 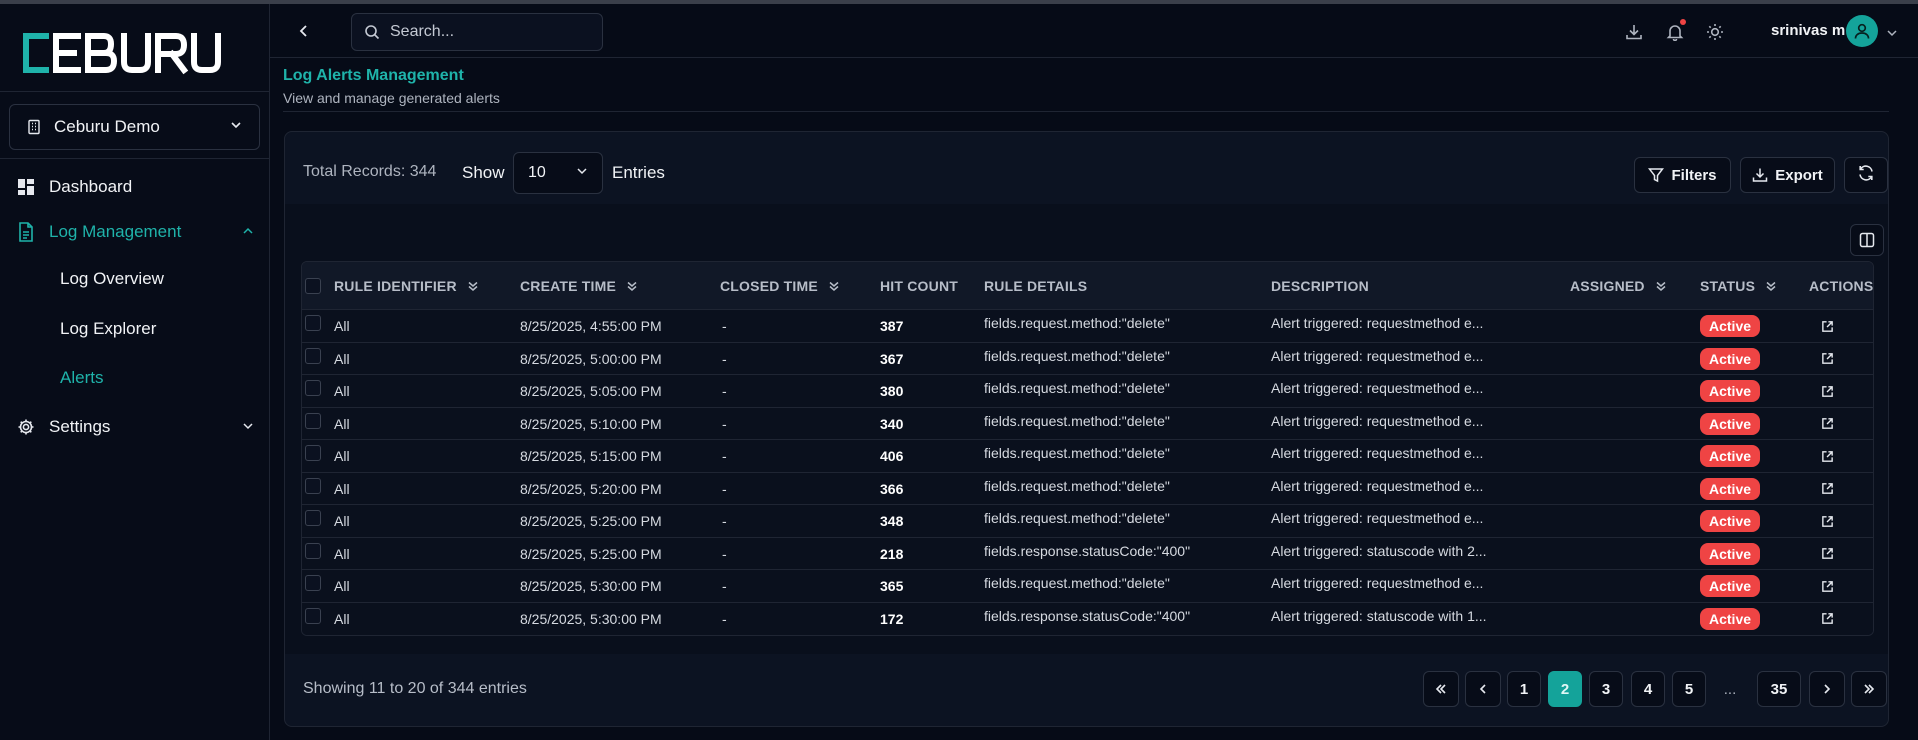 I want to click on chevron-down-icon, so click(x=1892, y=32).